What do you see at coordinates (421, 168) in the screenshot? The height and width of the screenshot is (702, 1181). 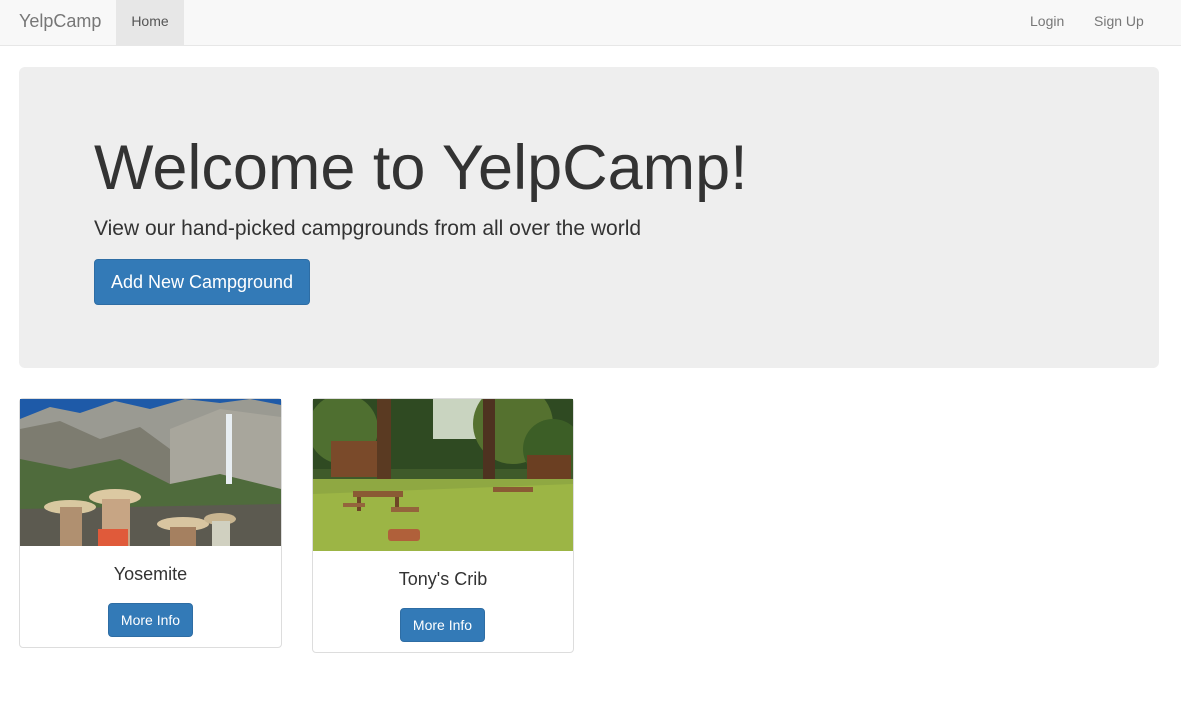 I see `page-title: Welcome to YelpCamp!` at bounding box center [421, 168].